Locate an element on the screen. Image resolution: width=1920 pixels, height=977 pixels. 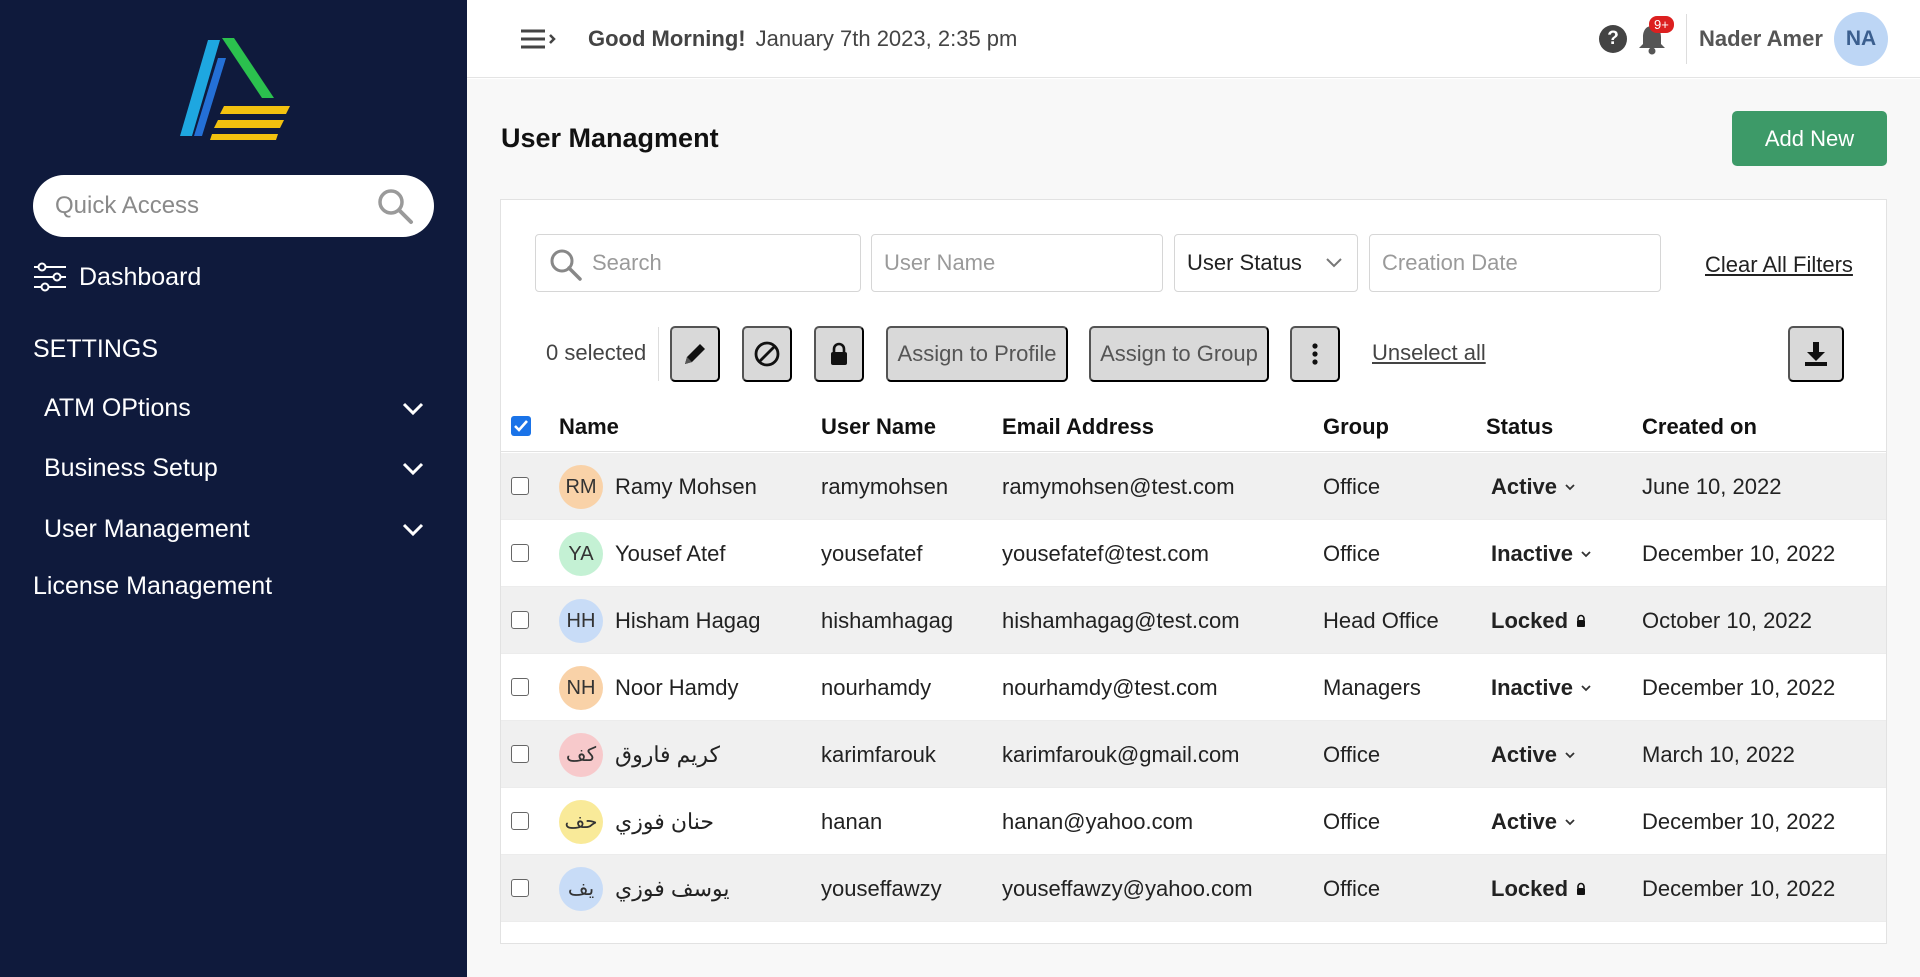
column-header-user-name: User Name is located at coordinates (878, 427).